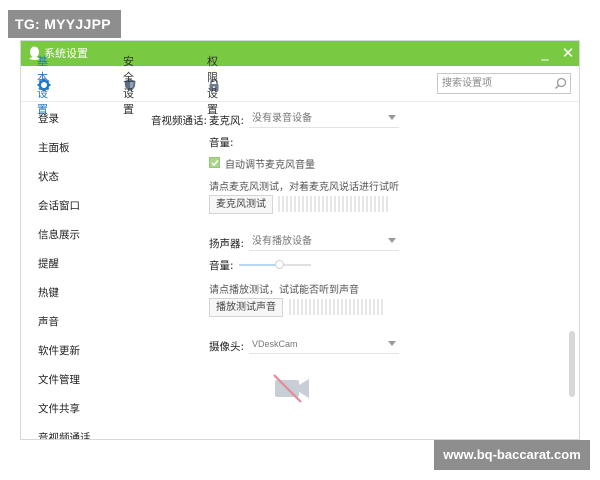  Describe the element at coordinates (568, 53) in the screenshot. I see `close-button: ✕` at that location.